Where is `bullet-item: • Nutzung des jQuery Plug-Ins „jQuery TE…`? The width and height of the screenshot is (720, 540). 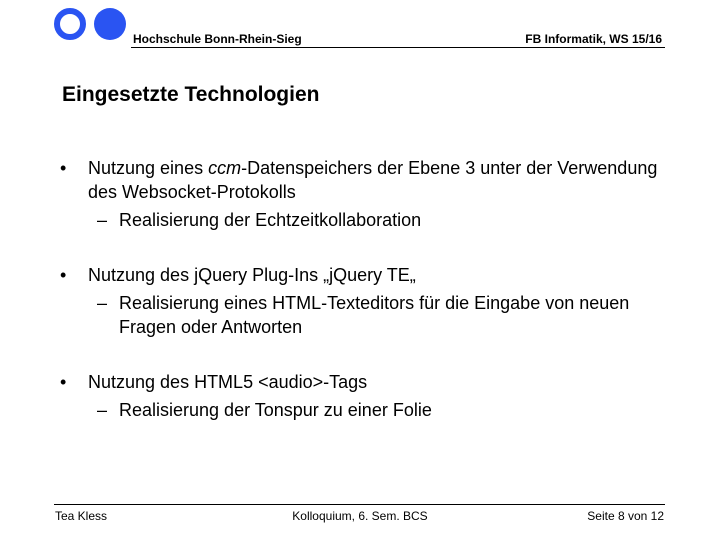
bullet-item: • Nutzung des jQuery Plug-Ins „jQuery TE… is located at coordinates (365, 301).